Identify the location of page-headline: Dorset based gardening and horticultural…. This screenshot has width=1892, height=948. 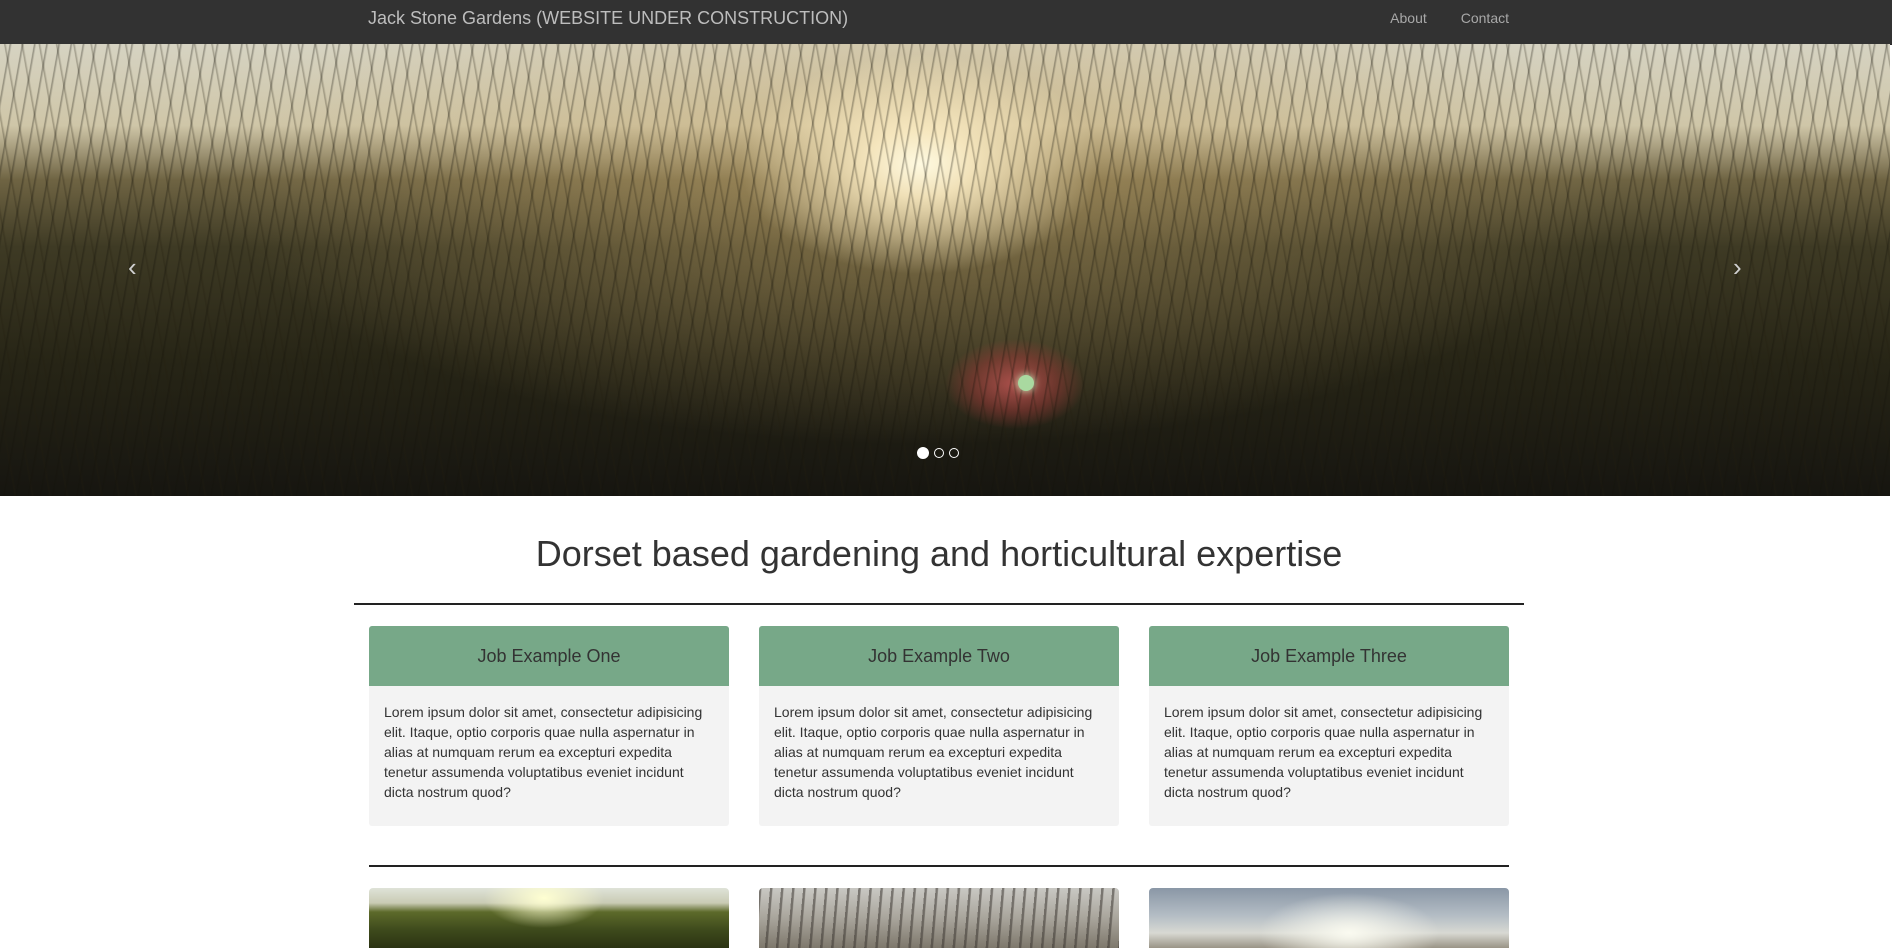
(939, 553).